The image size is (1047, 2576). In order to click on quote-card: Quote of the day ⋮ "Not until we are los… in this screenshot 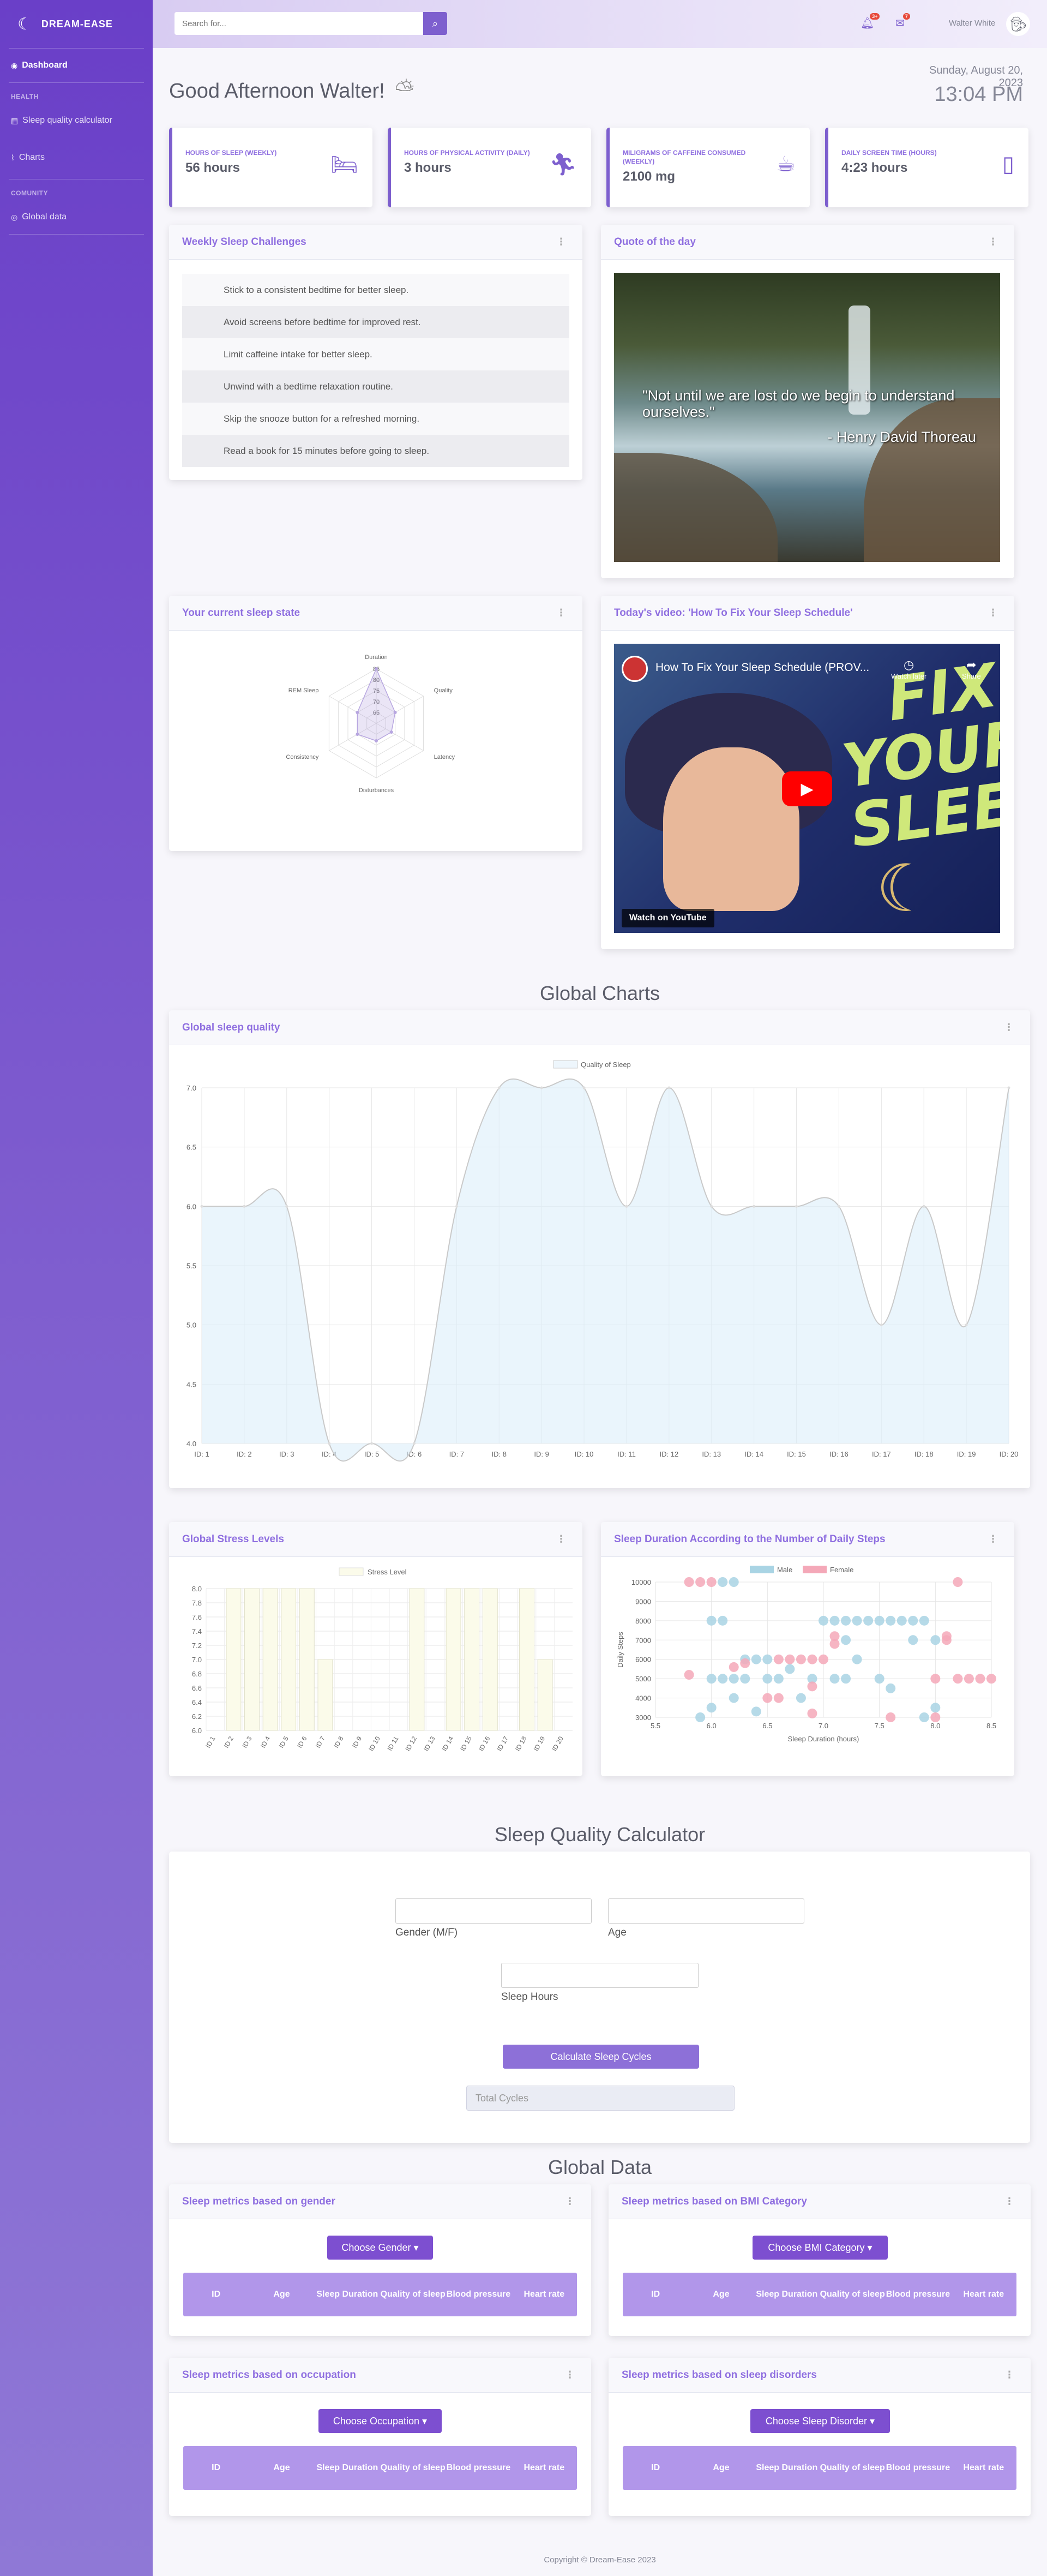, I will do `click(807, 402)`.